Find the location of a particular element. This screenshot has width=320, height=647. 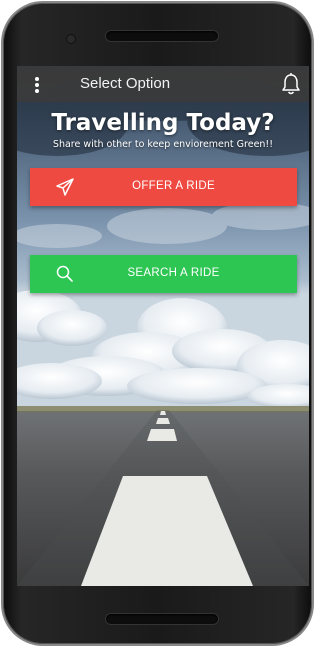

appbar-title: Select Option is located at coordinates (125, 83).